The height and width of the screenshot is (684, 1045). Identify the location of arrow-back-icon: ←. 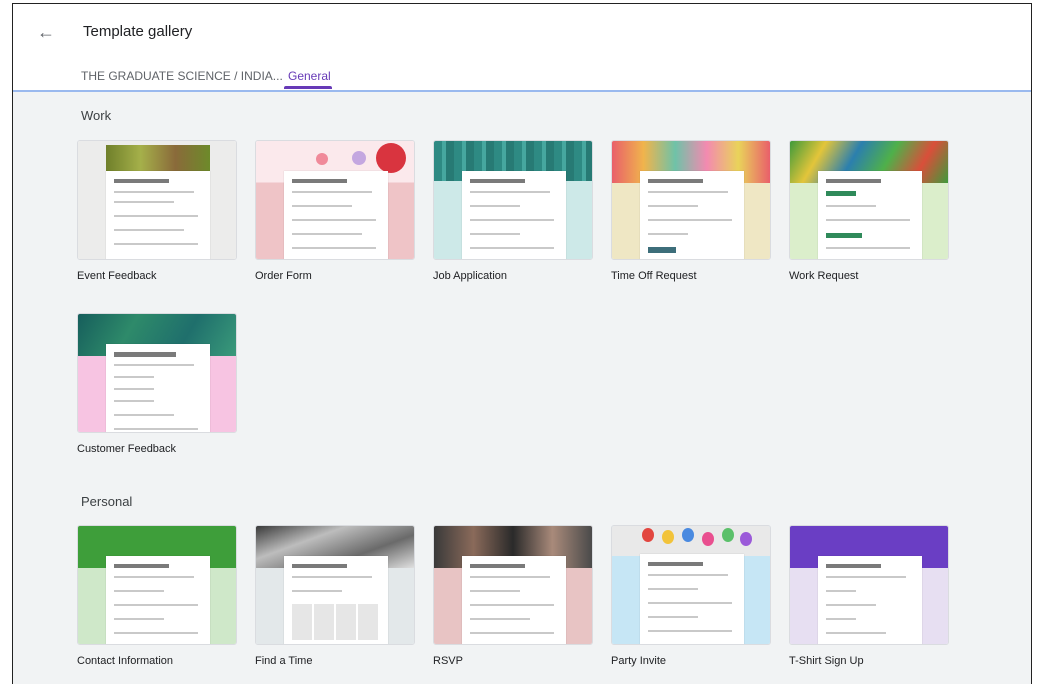
(47, 32).